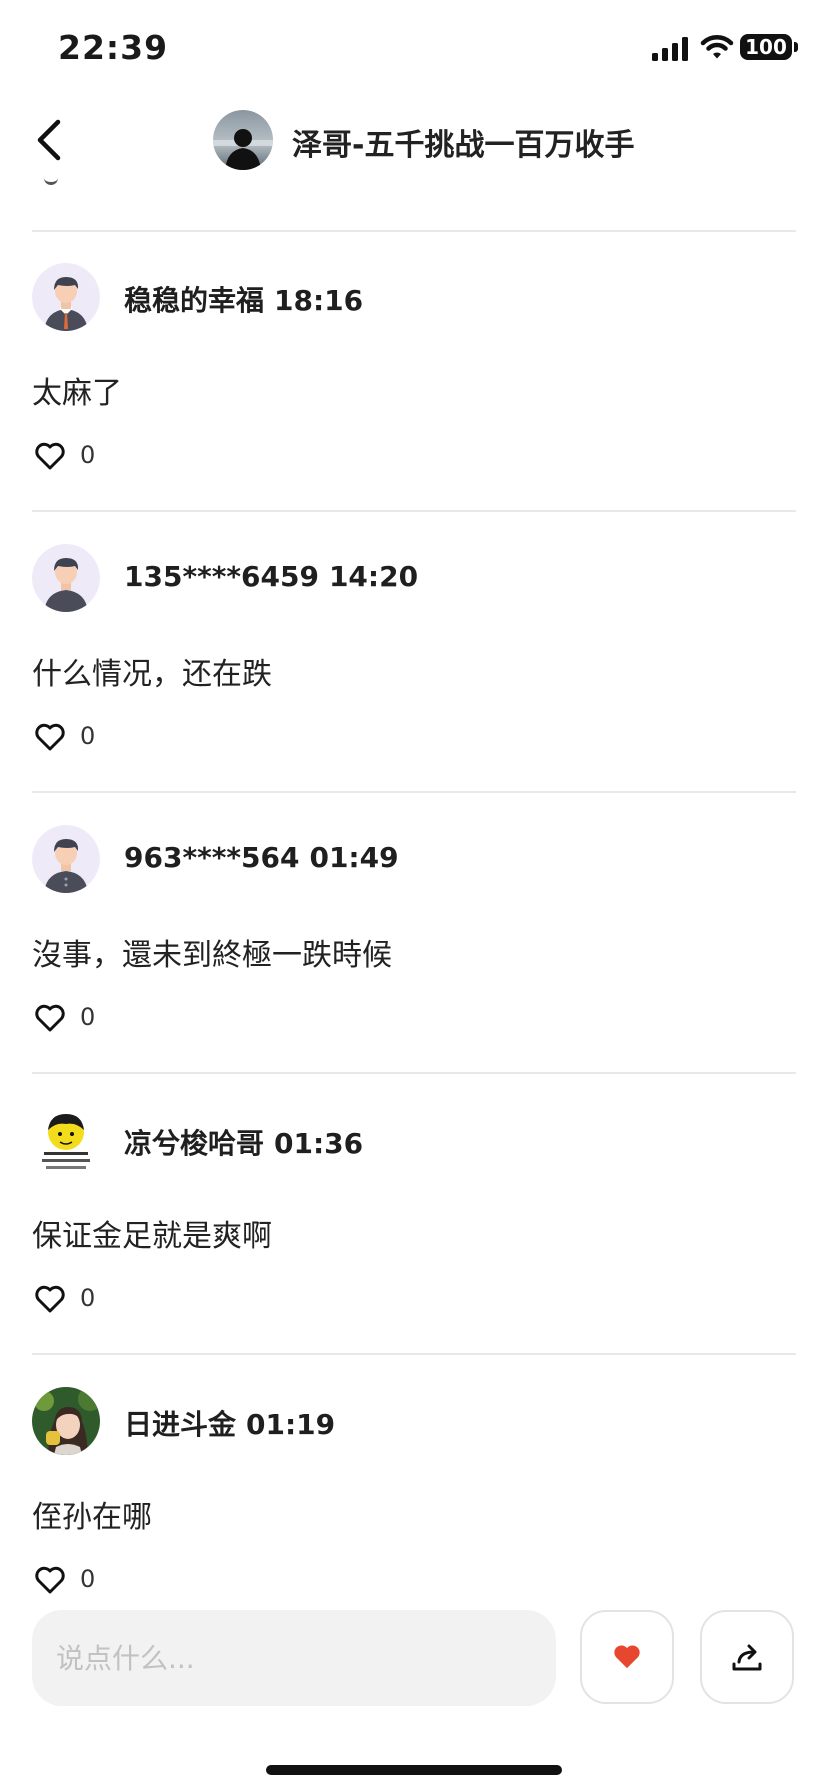 The width and height of the screenshot is (828, 1792). What do you see at coordinates (319, 300) in the screenshot?
I see `comment-time: 18:16` at bounding box center [319, 300].